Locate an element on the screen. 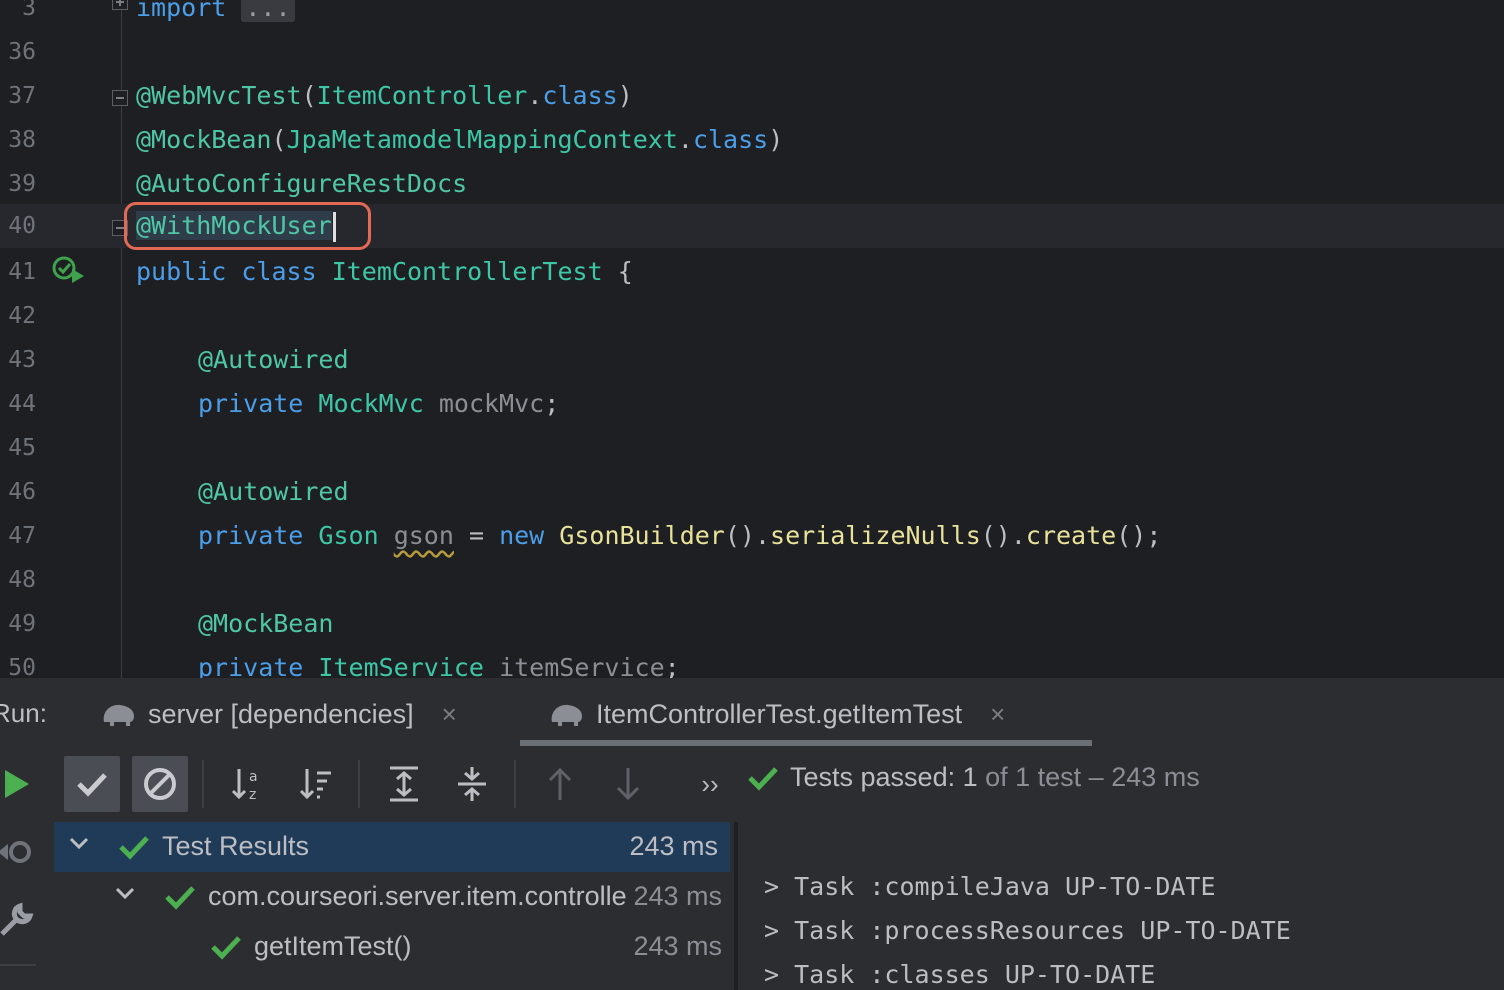 The height and width of the screenshot is (990, 1504). console-line: > Task :processResources UP-TO-DATE is located at coordinates (1027, 930).